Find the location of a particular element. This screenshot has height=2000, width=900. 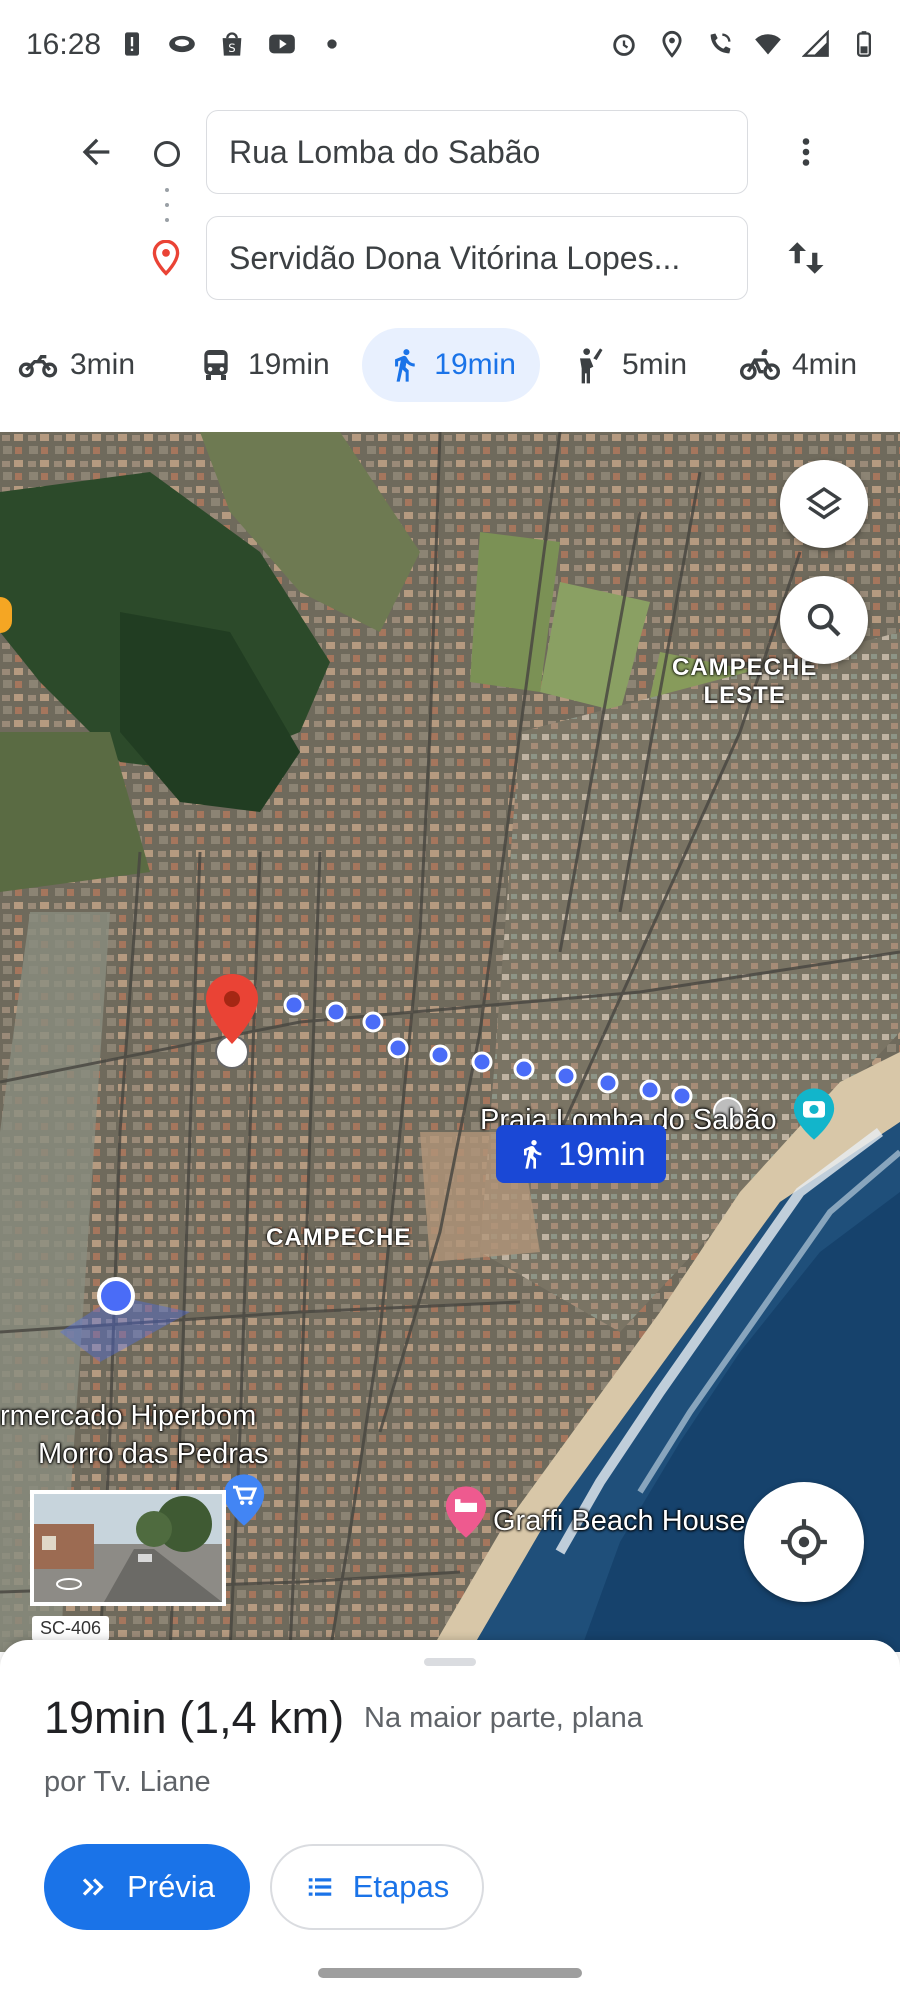

walk-duration-badge: 19min is located at coordinates (581, 1154).